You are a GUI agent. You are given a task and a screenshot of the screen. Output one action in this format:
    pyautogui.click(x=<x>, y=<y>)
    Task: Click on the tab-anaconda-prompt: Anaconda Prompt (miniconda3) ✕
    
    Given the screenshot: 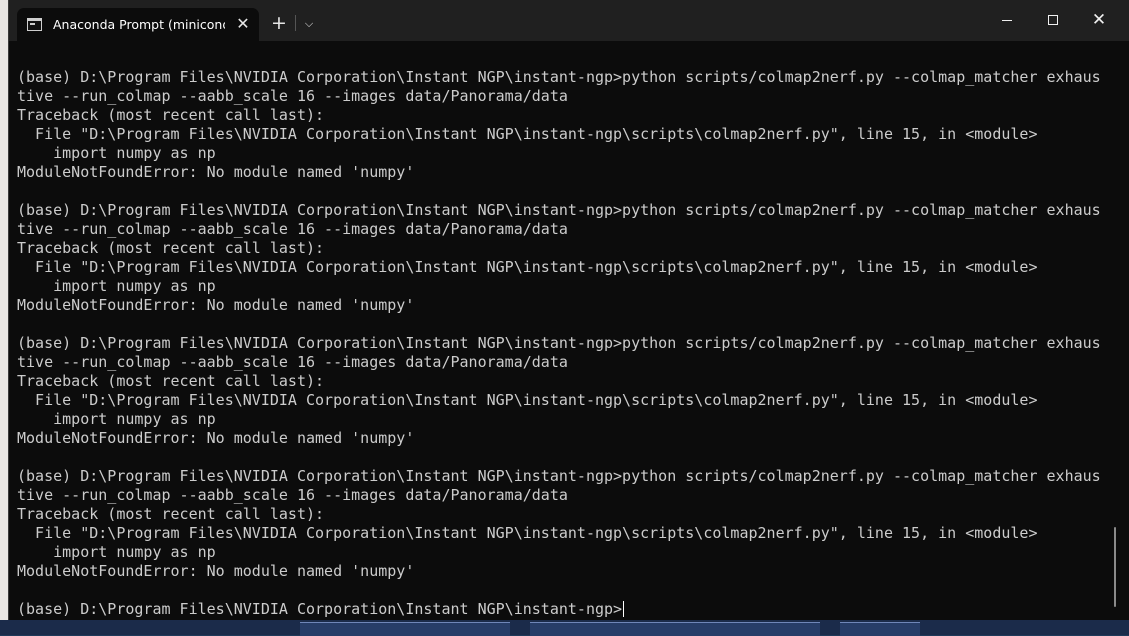 What is the action you would take?
    pyautogui.click(x=138, y=24)
    